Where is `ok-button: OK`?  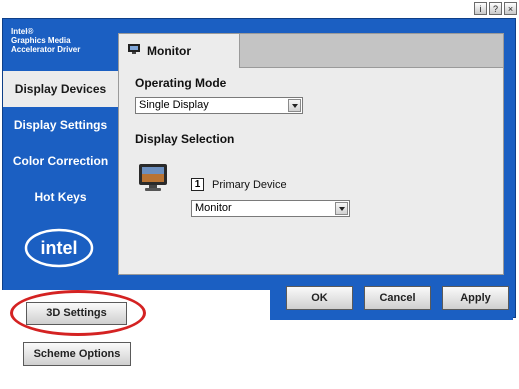
ok-button: OK is located at coordinates (319, 298).